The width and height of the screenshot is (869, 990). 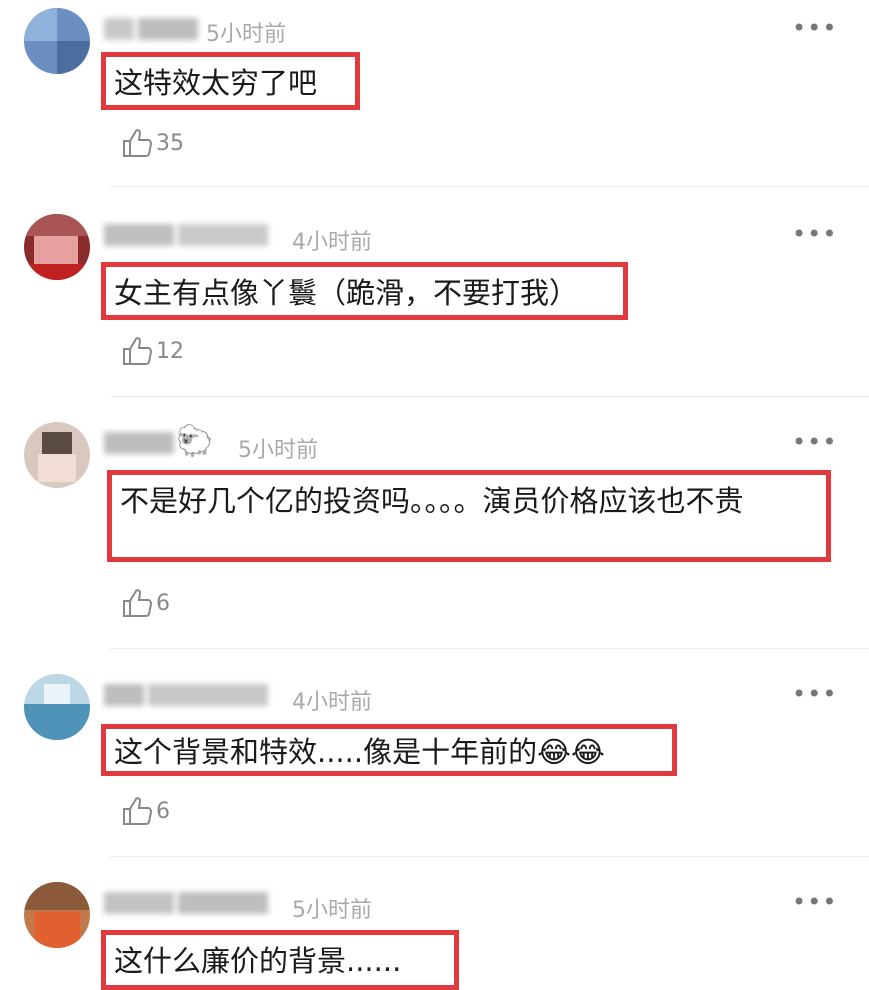 I want to click on like-button: 12, so click(x=152, y=351).